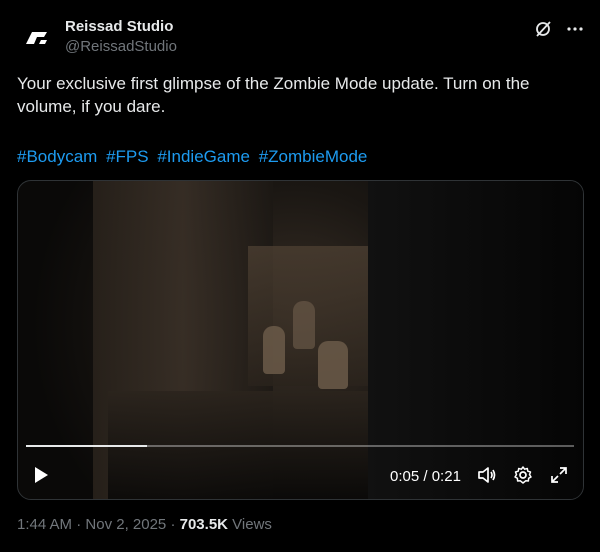 This screenshot has width=600, height=552. I want to click on logo-icon, so click(36, 38).